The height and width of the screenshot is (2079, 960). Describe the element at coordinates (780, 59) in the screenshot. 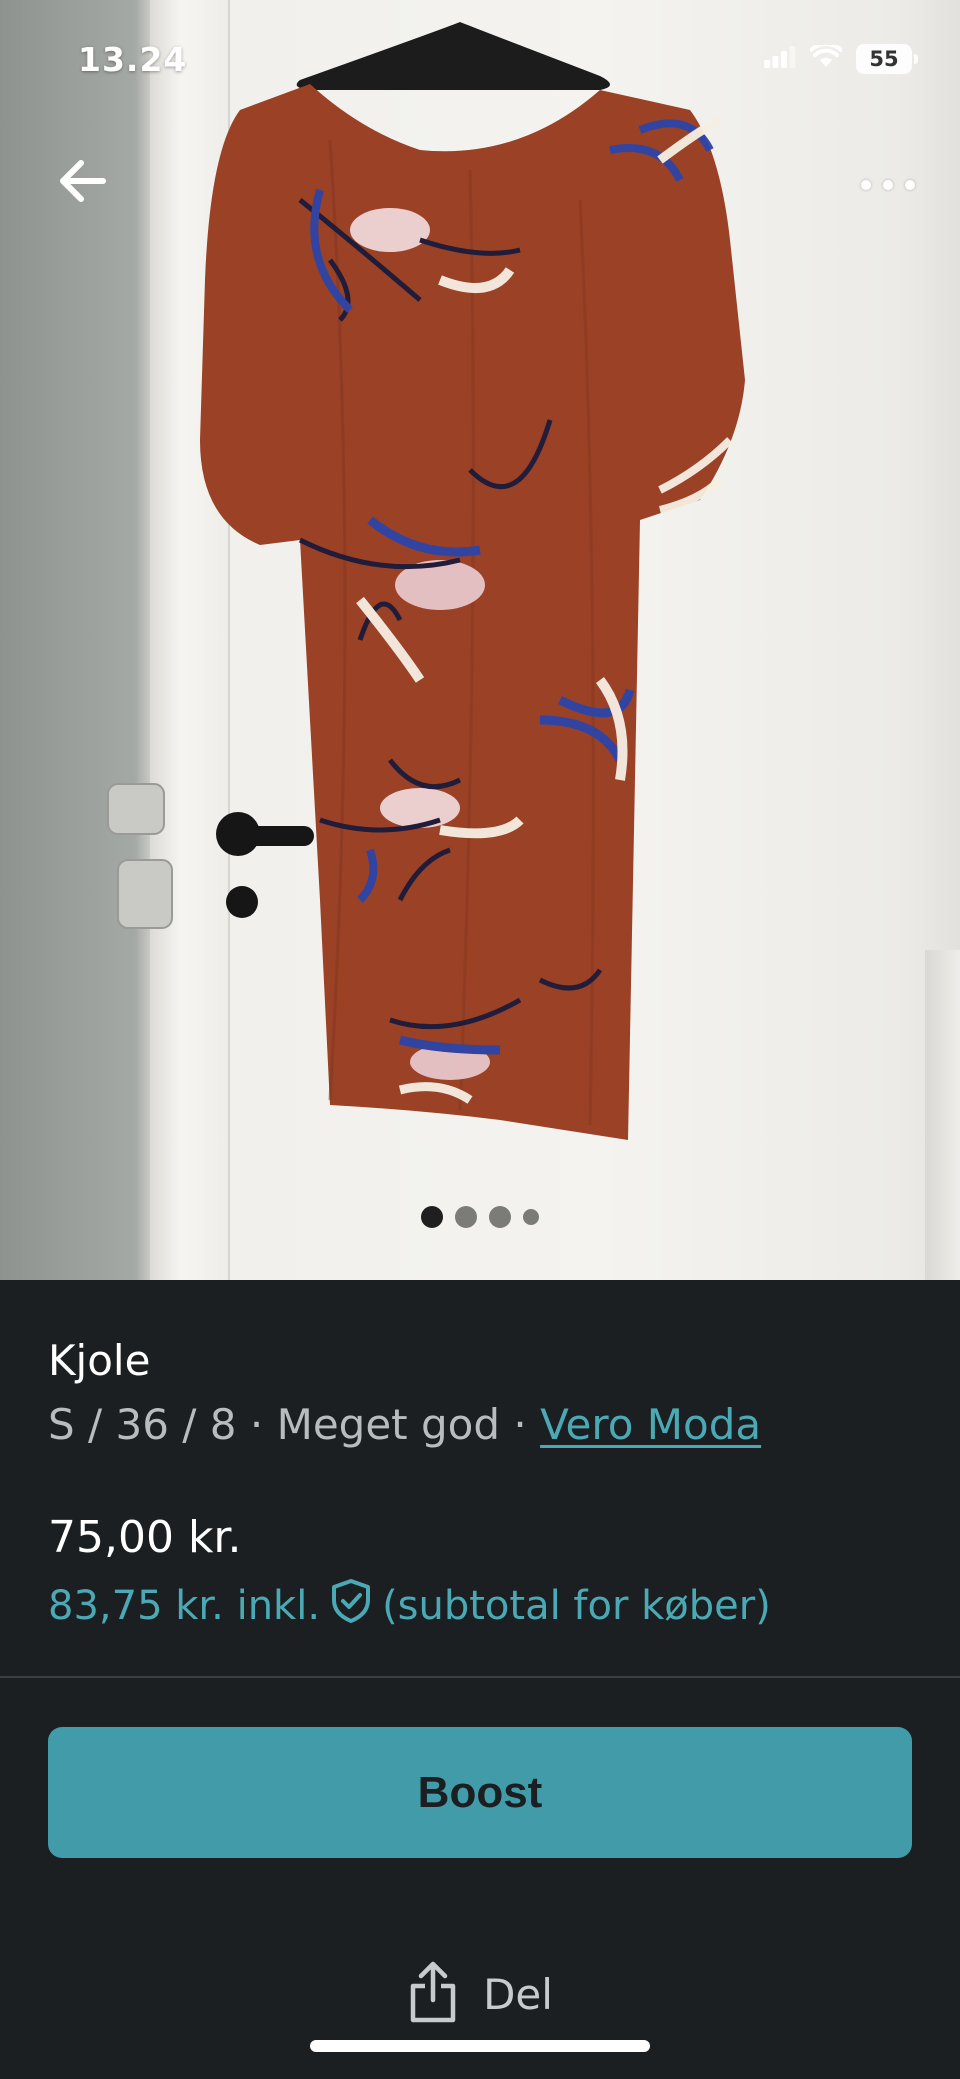

I see `cellular-signal-icon` at that location.